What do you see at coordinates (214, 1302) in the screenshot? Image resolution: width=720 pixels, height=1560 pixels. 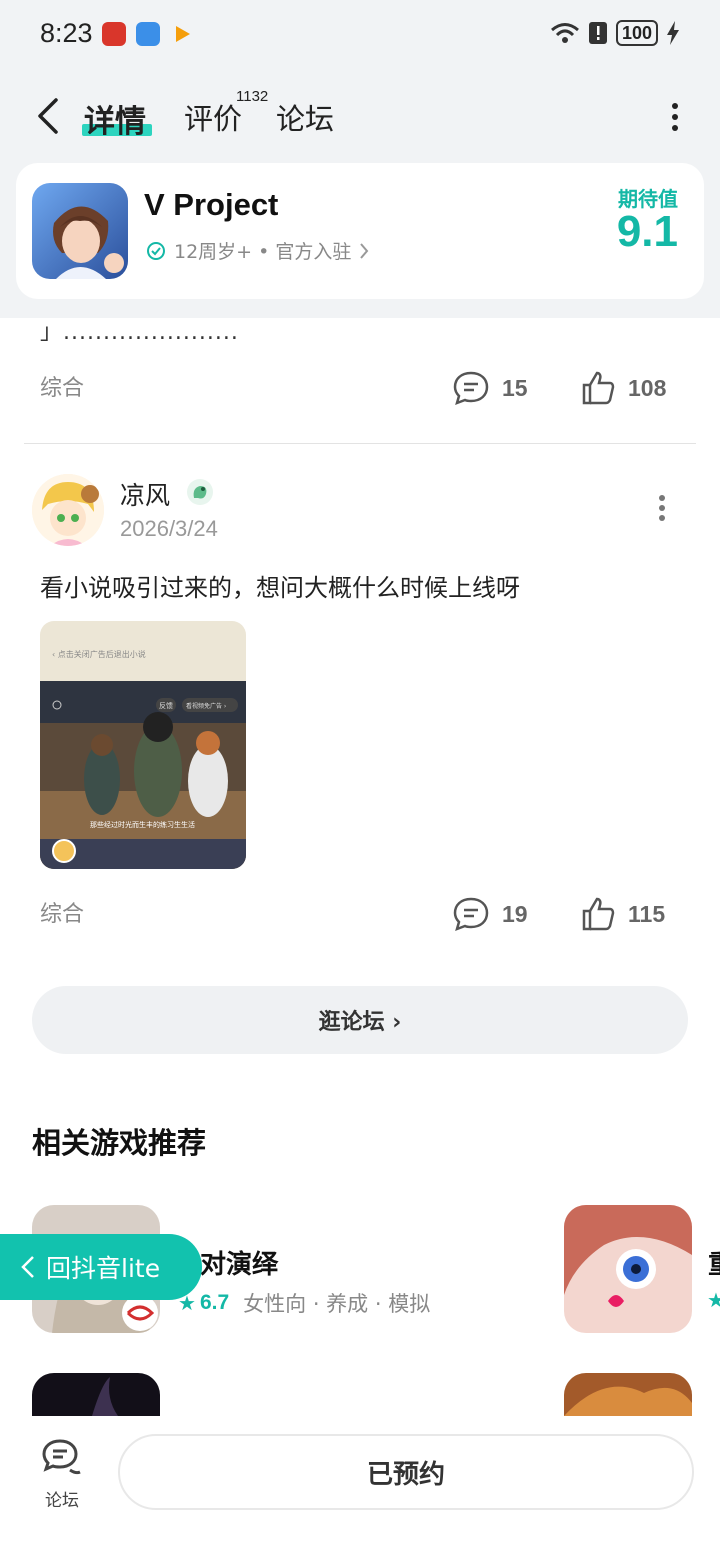 I see `recommend-game-score: 6.7` at bounding box center [214, 1302].